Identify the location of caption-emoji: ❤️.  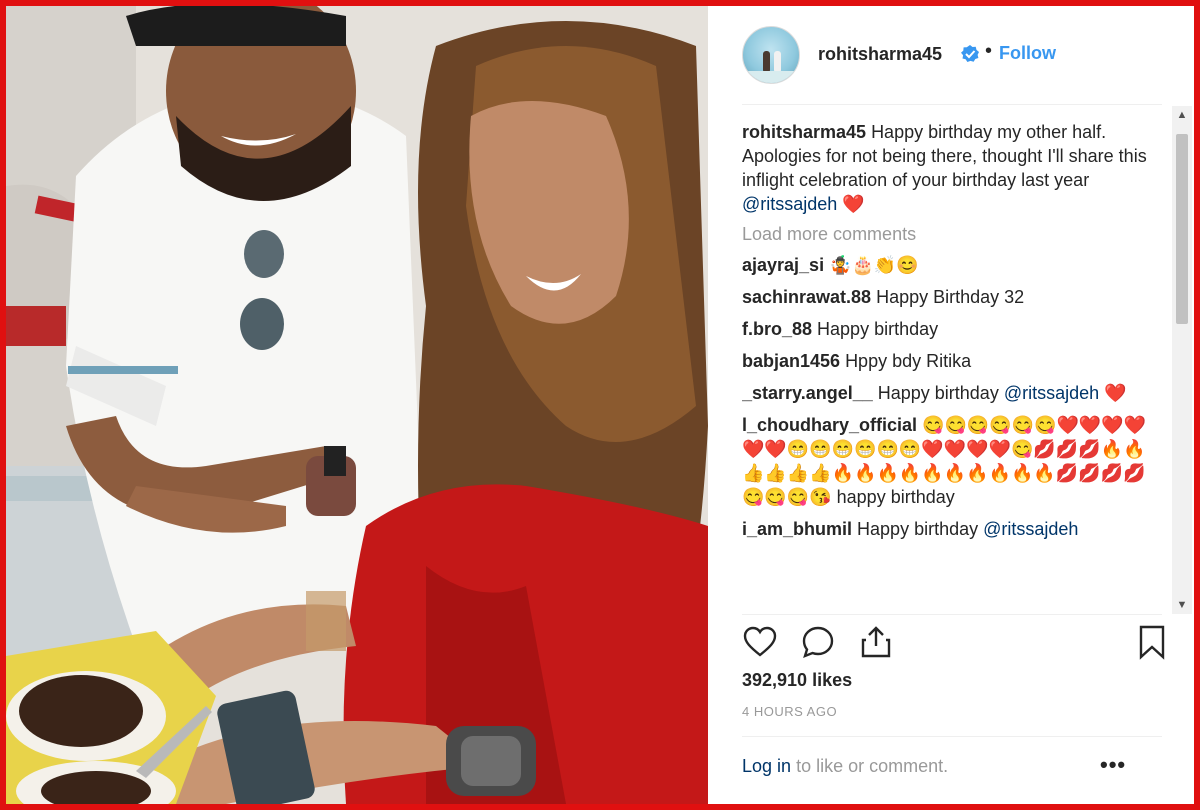
(853, 204).